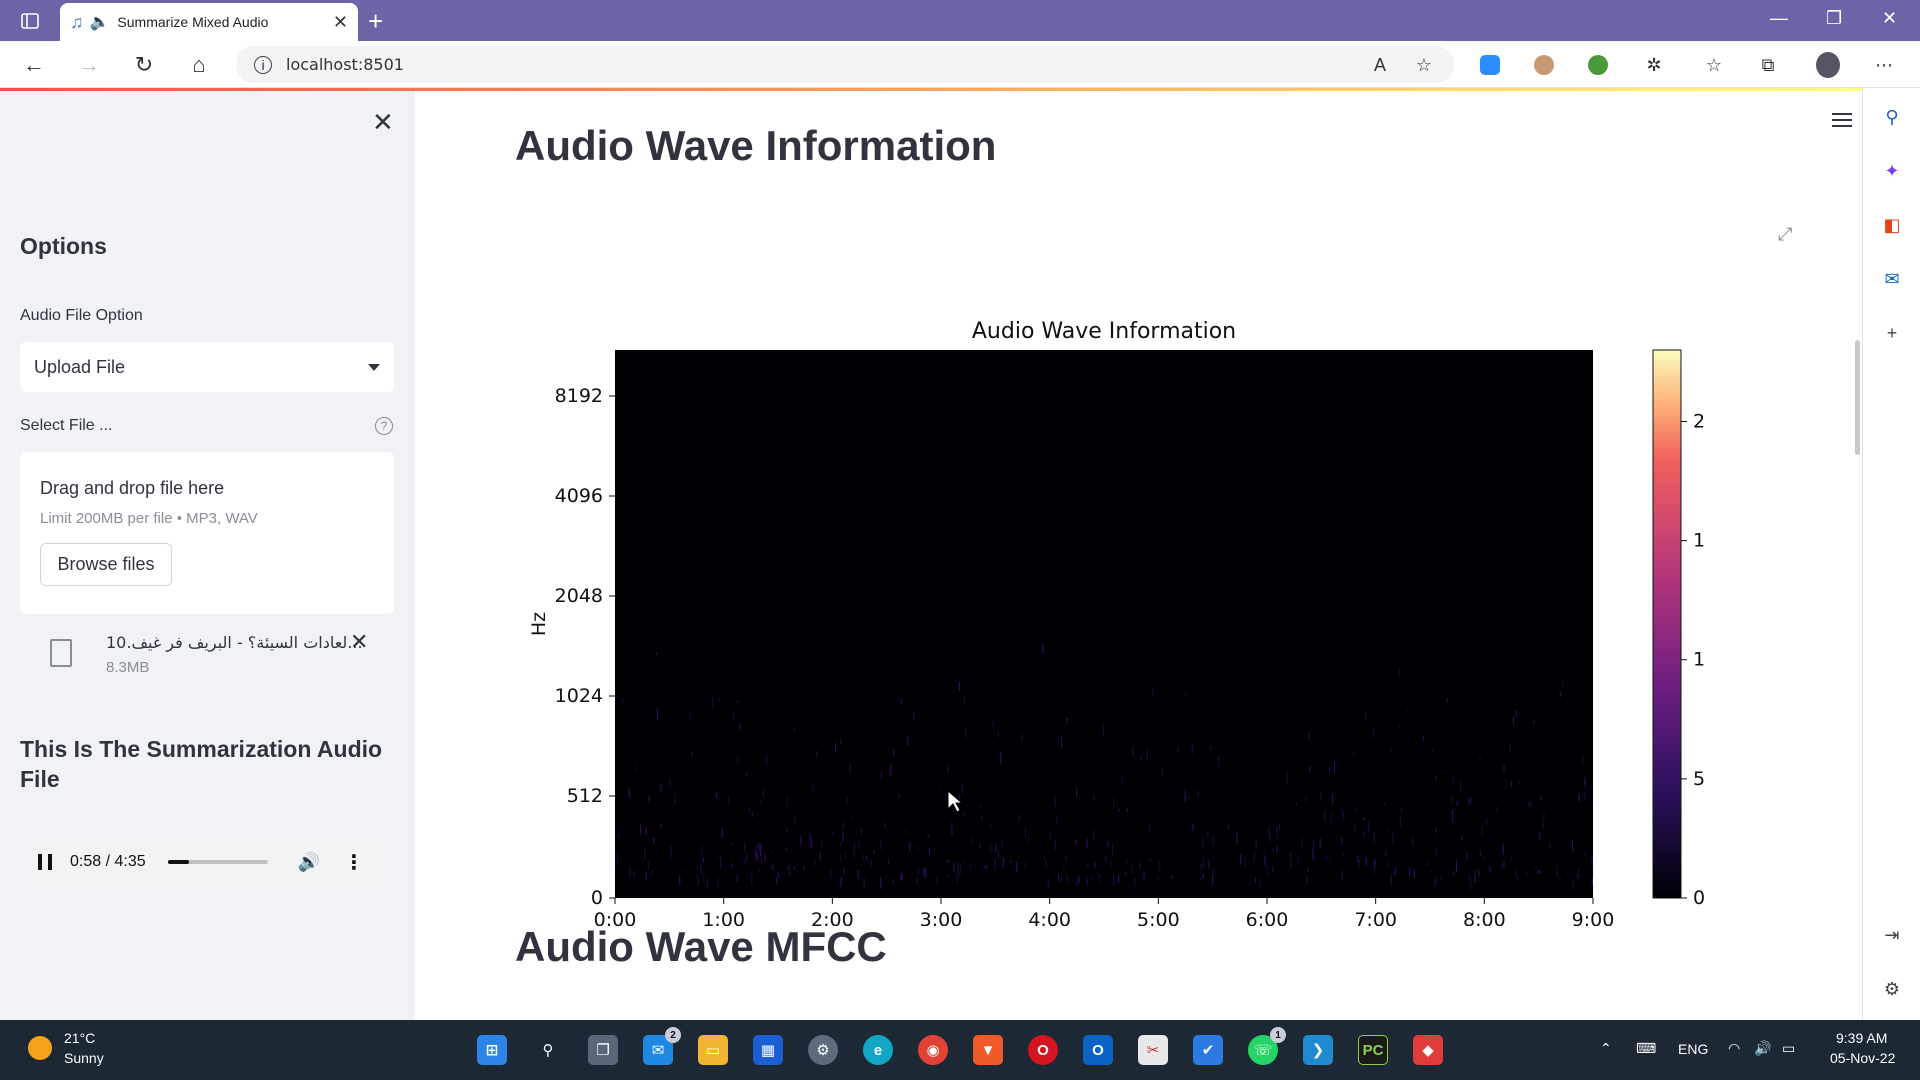 This screenshot has width=1920, height=1080. What do you see at coordinates (340, 22) in the screenshot?
I see `tab-close-icon: ✕` at bounding box center [340, 22].